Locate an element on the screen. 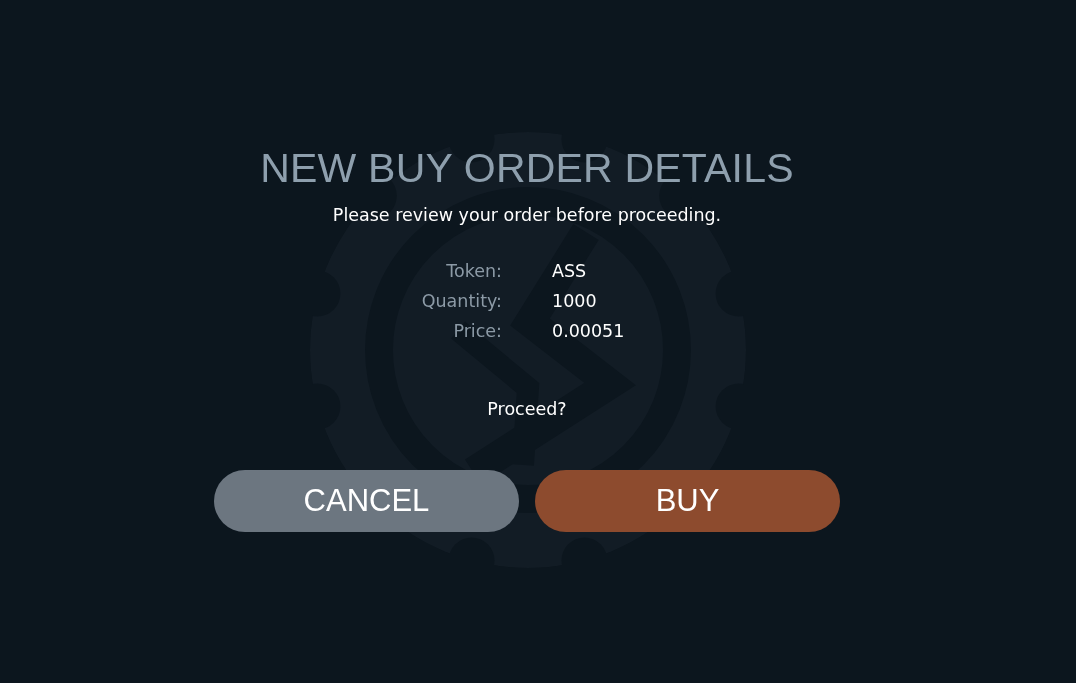  detail-value: ASS is located at coordinates (570, 271).